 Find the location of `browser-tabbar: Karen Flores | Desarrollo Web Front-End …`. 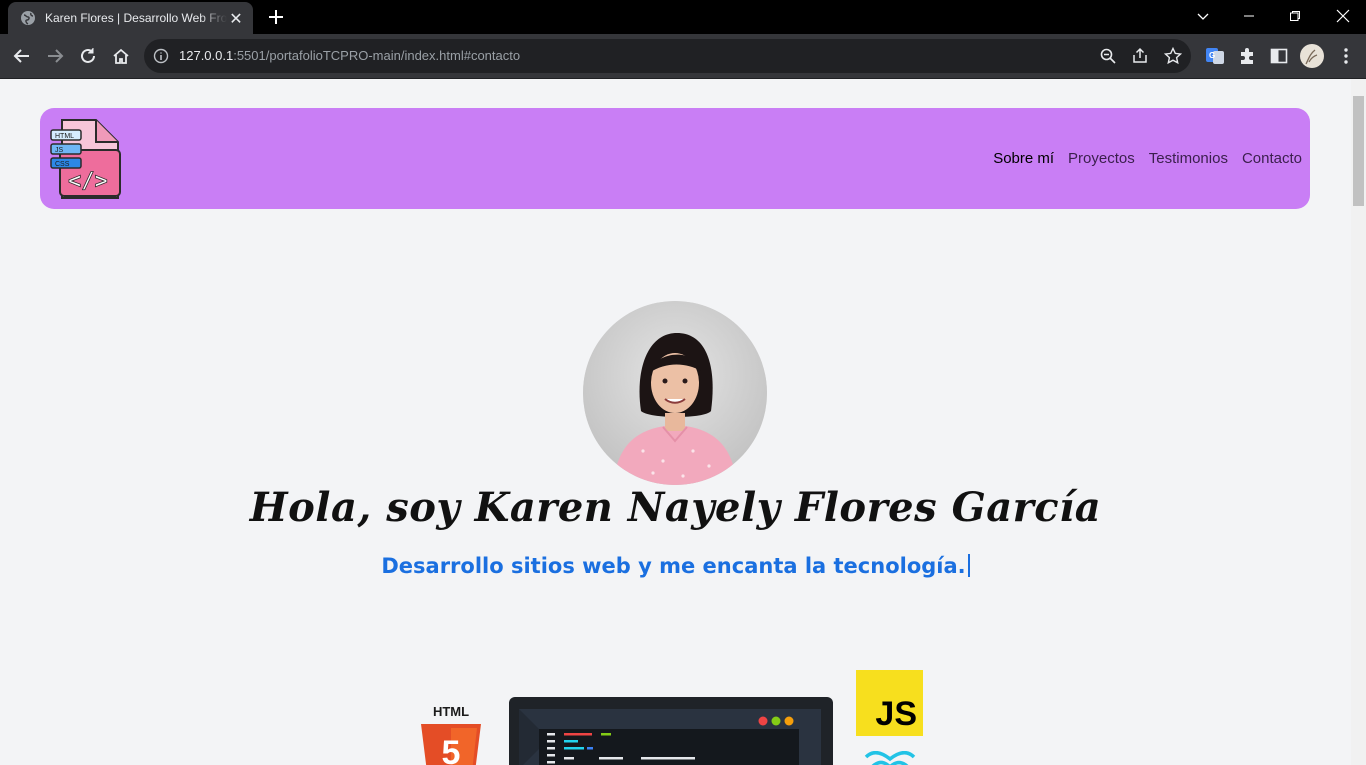

browser-tabbar: Karen Flores | Desarrollo Web Front-End … is located at coordinates (683, 17).